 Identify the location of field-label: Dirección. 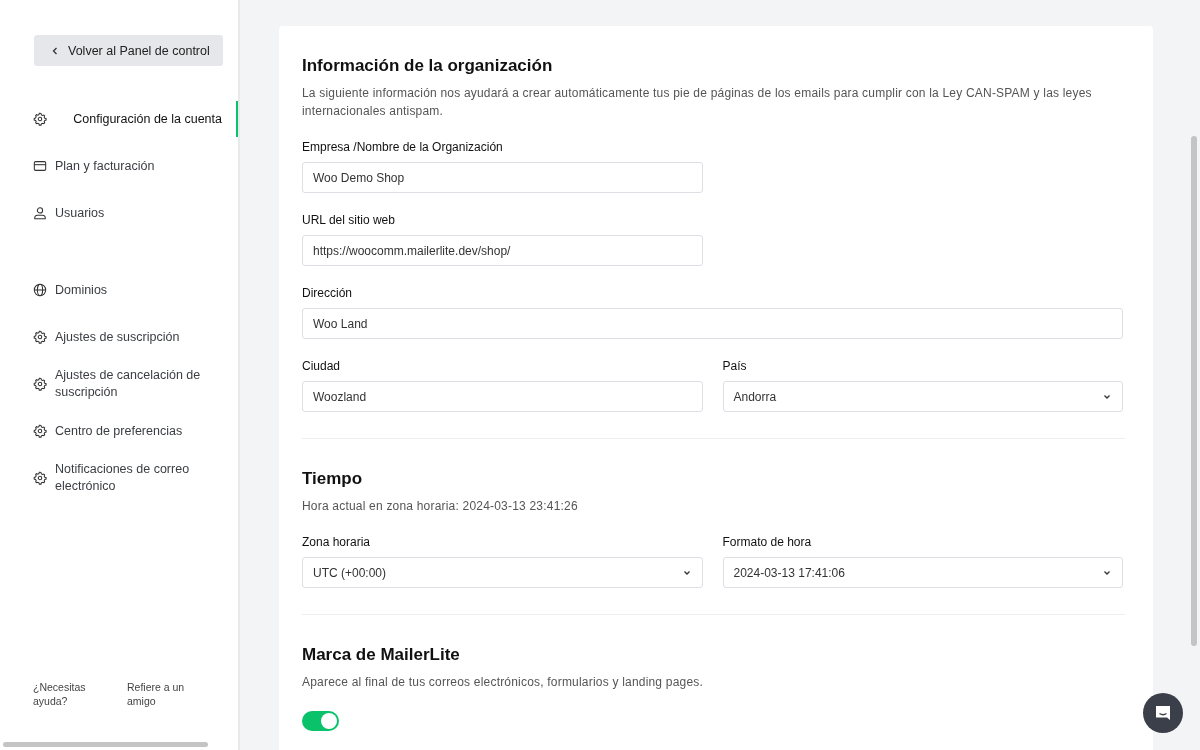
(327, 293).